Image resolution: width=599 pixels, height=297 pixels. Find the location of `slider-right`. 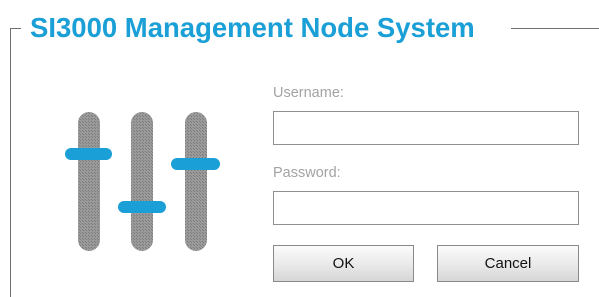

slider-right is located at coordinates (195, 181).